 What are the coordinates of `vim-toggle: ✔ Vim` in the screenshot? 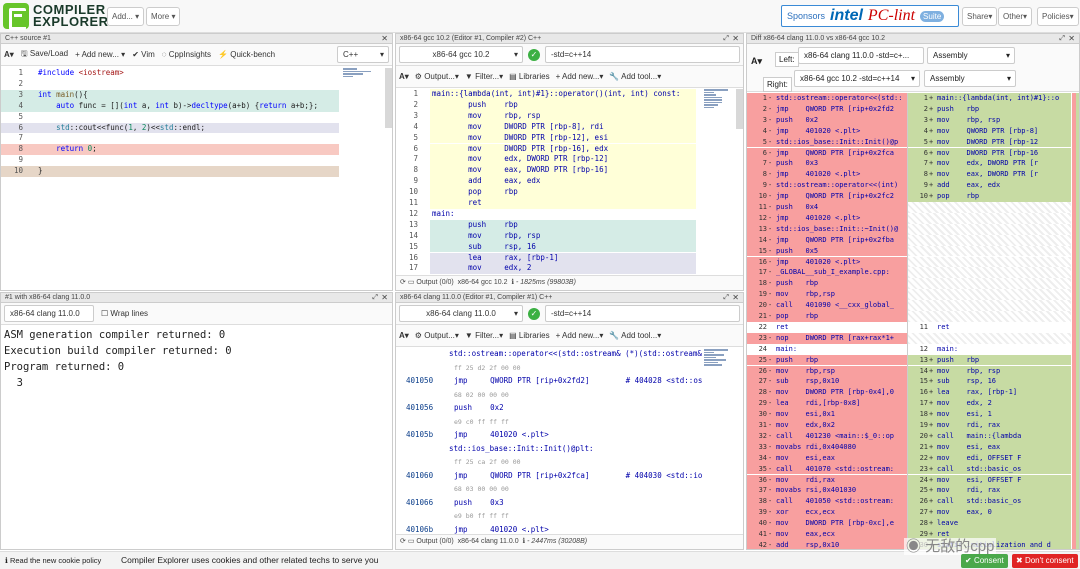 It's located at (143, 54).